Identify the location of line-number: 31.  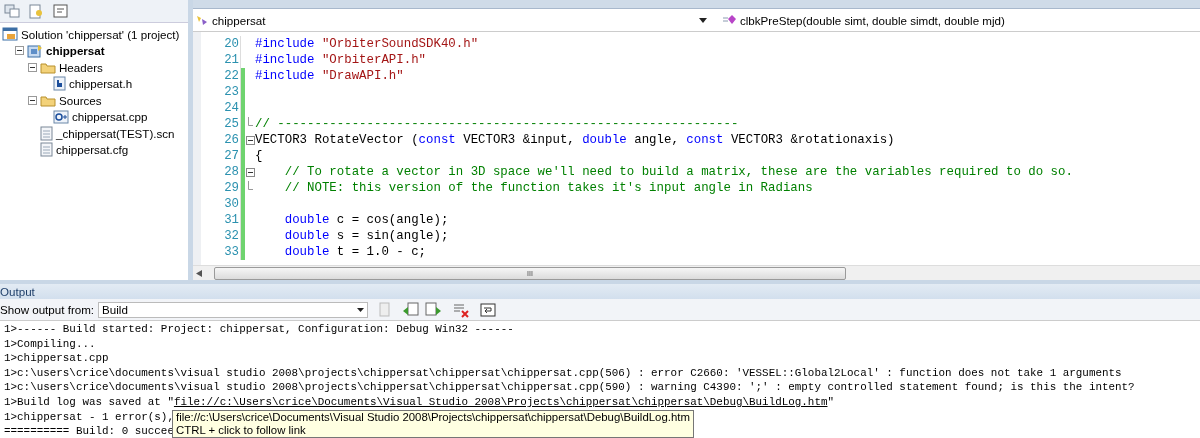
(231, 220).